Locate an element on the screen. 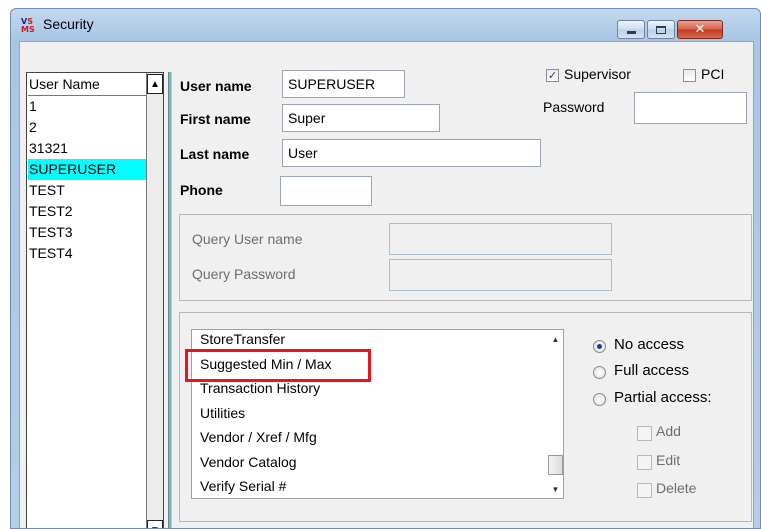 This screenshot has width=761, height=529. maximize-icon is located at coordinates (661, 29).